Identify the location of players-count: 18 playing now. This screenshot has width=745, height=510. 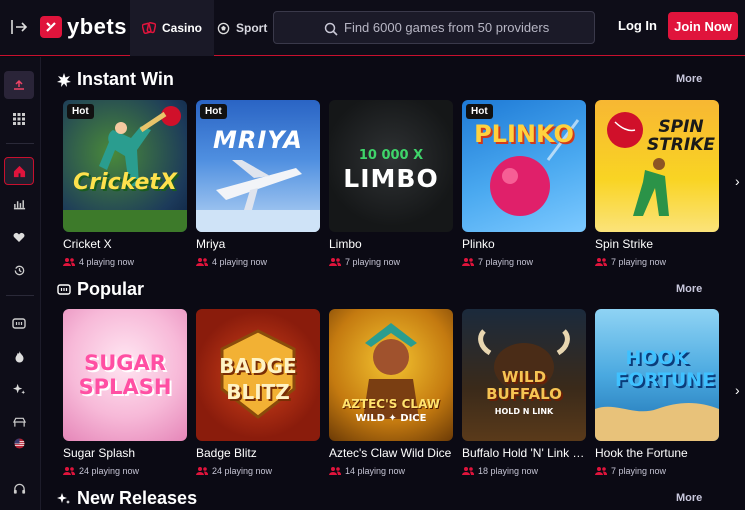
(524, 471).